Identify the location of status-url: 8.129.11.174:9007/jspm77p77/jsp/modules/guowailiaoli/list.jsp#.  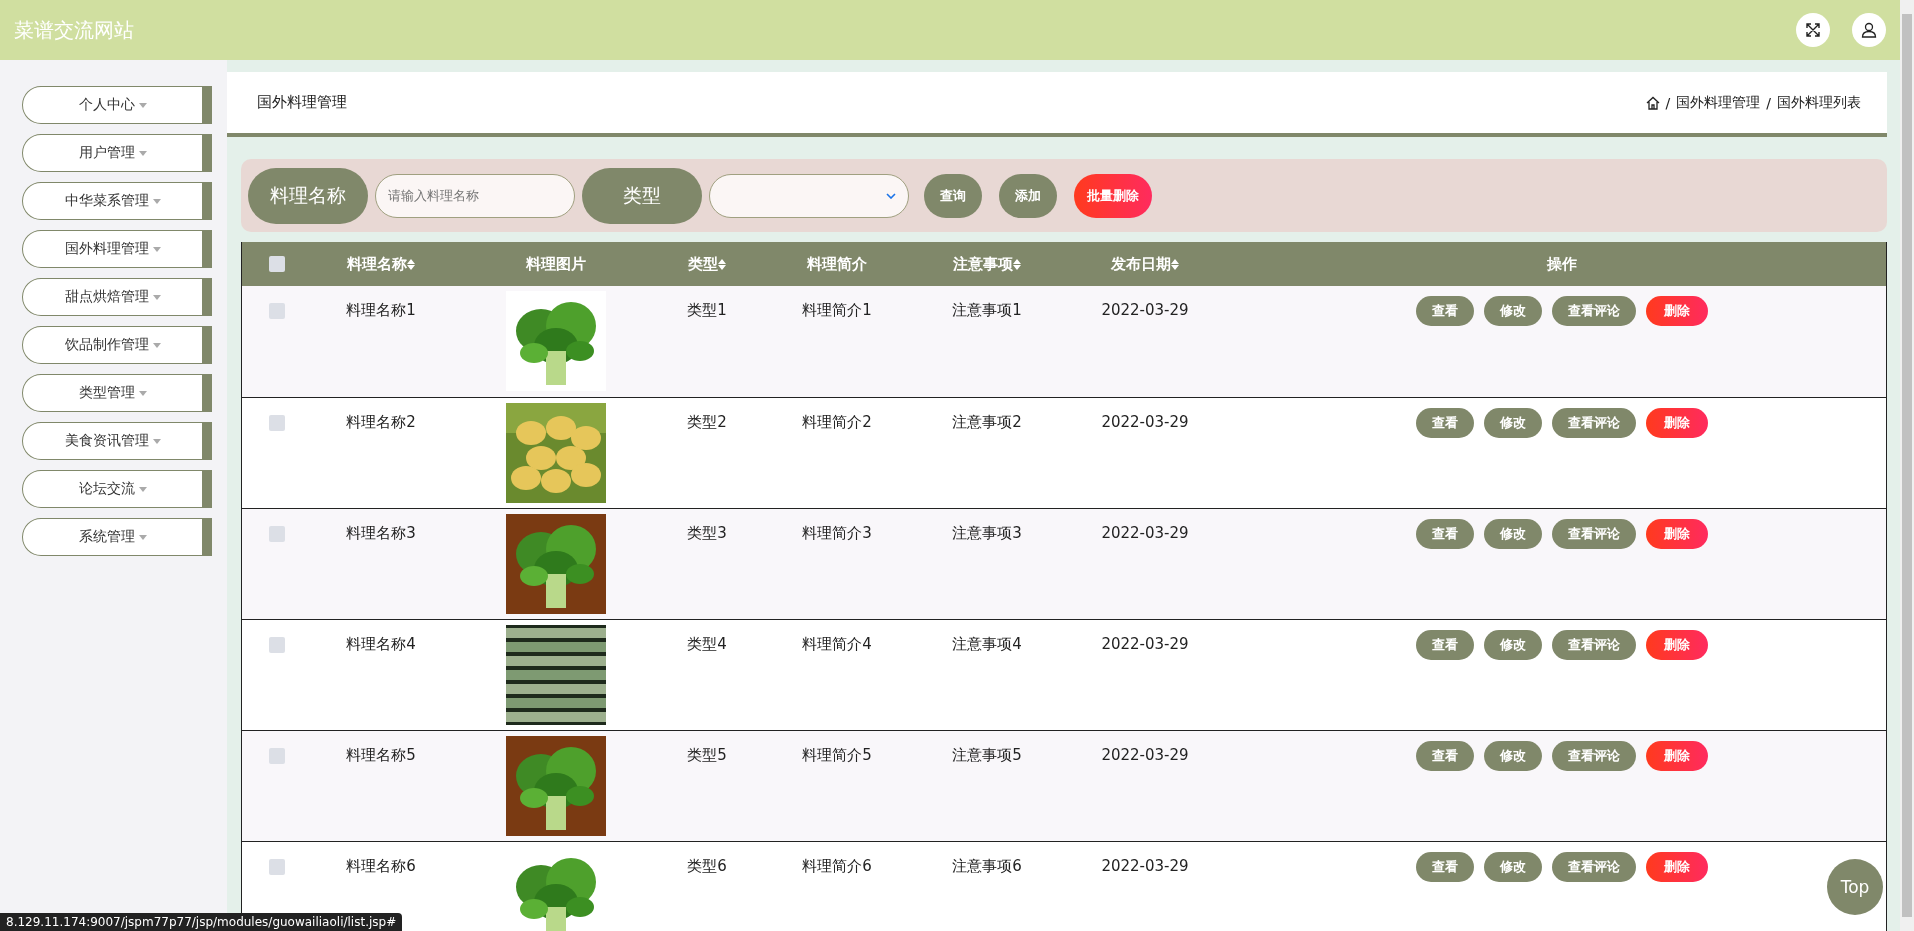
(201, 922).